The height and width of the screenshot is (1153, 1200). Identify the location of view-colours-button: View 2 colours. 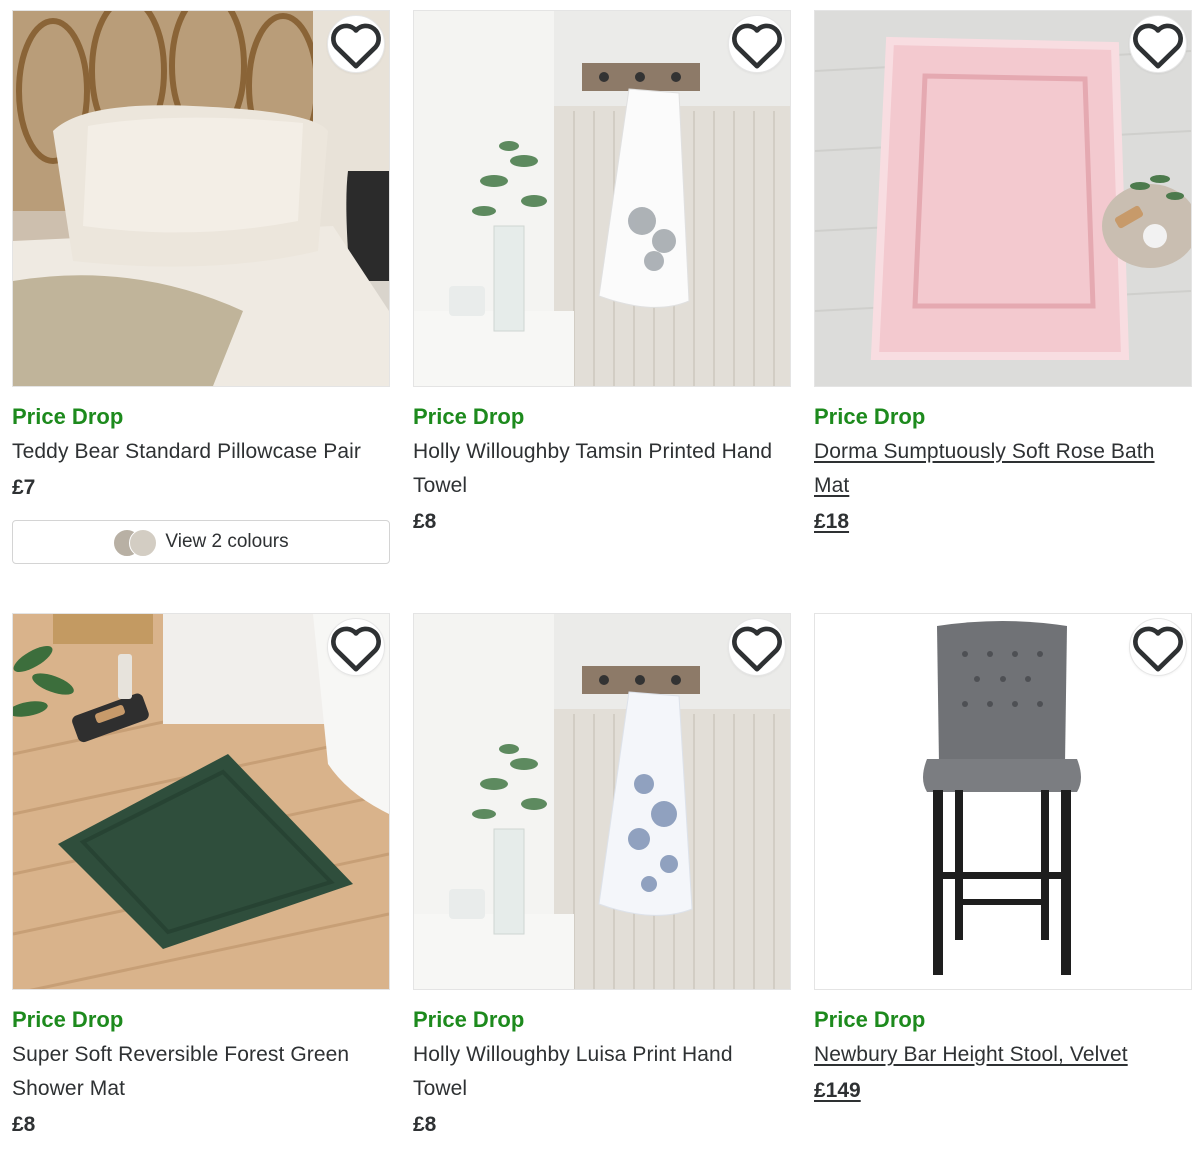
(201, 542).